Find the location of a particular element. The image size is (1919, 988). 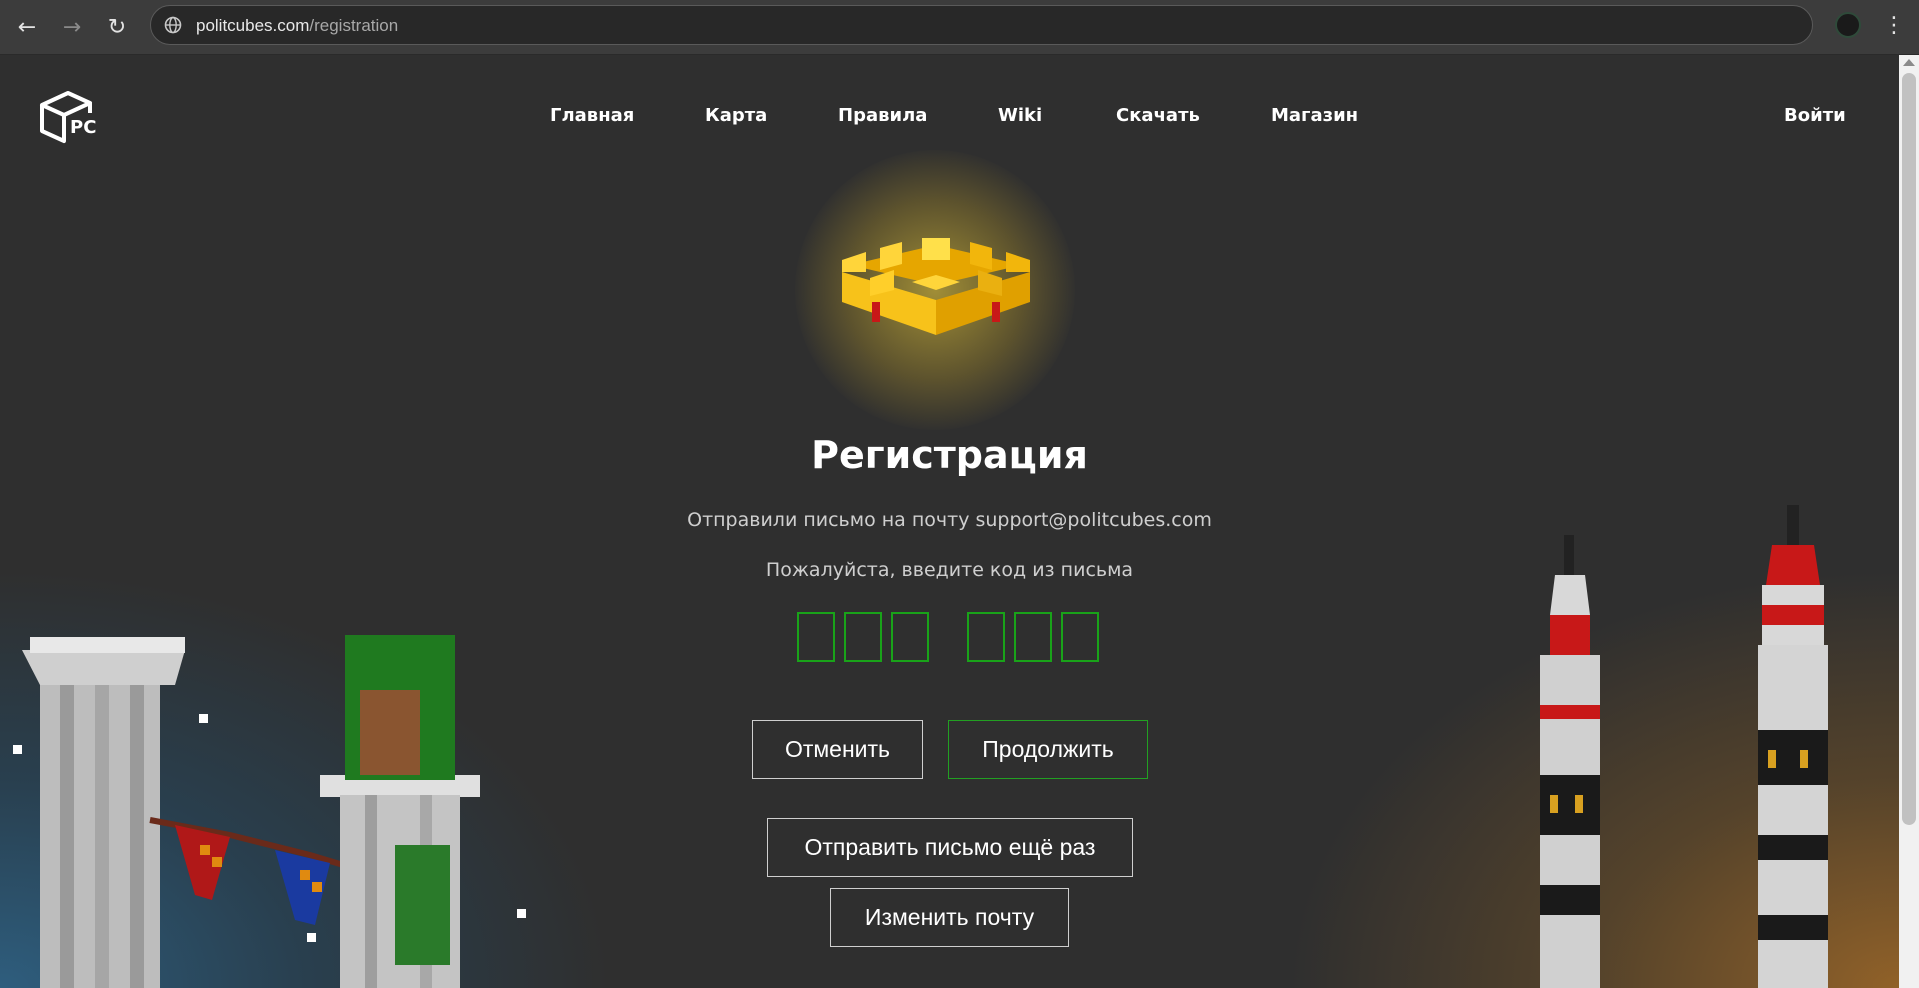

back-arrow-icon: ← is located at coordinates (27, 27).